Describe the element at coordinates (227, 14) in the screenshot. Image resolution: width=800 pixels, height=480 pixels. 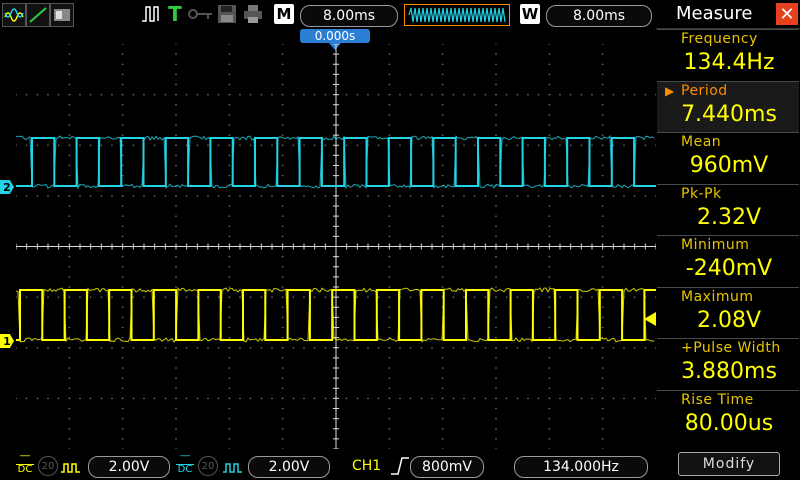
I see `save-disk-icon` at that location.